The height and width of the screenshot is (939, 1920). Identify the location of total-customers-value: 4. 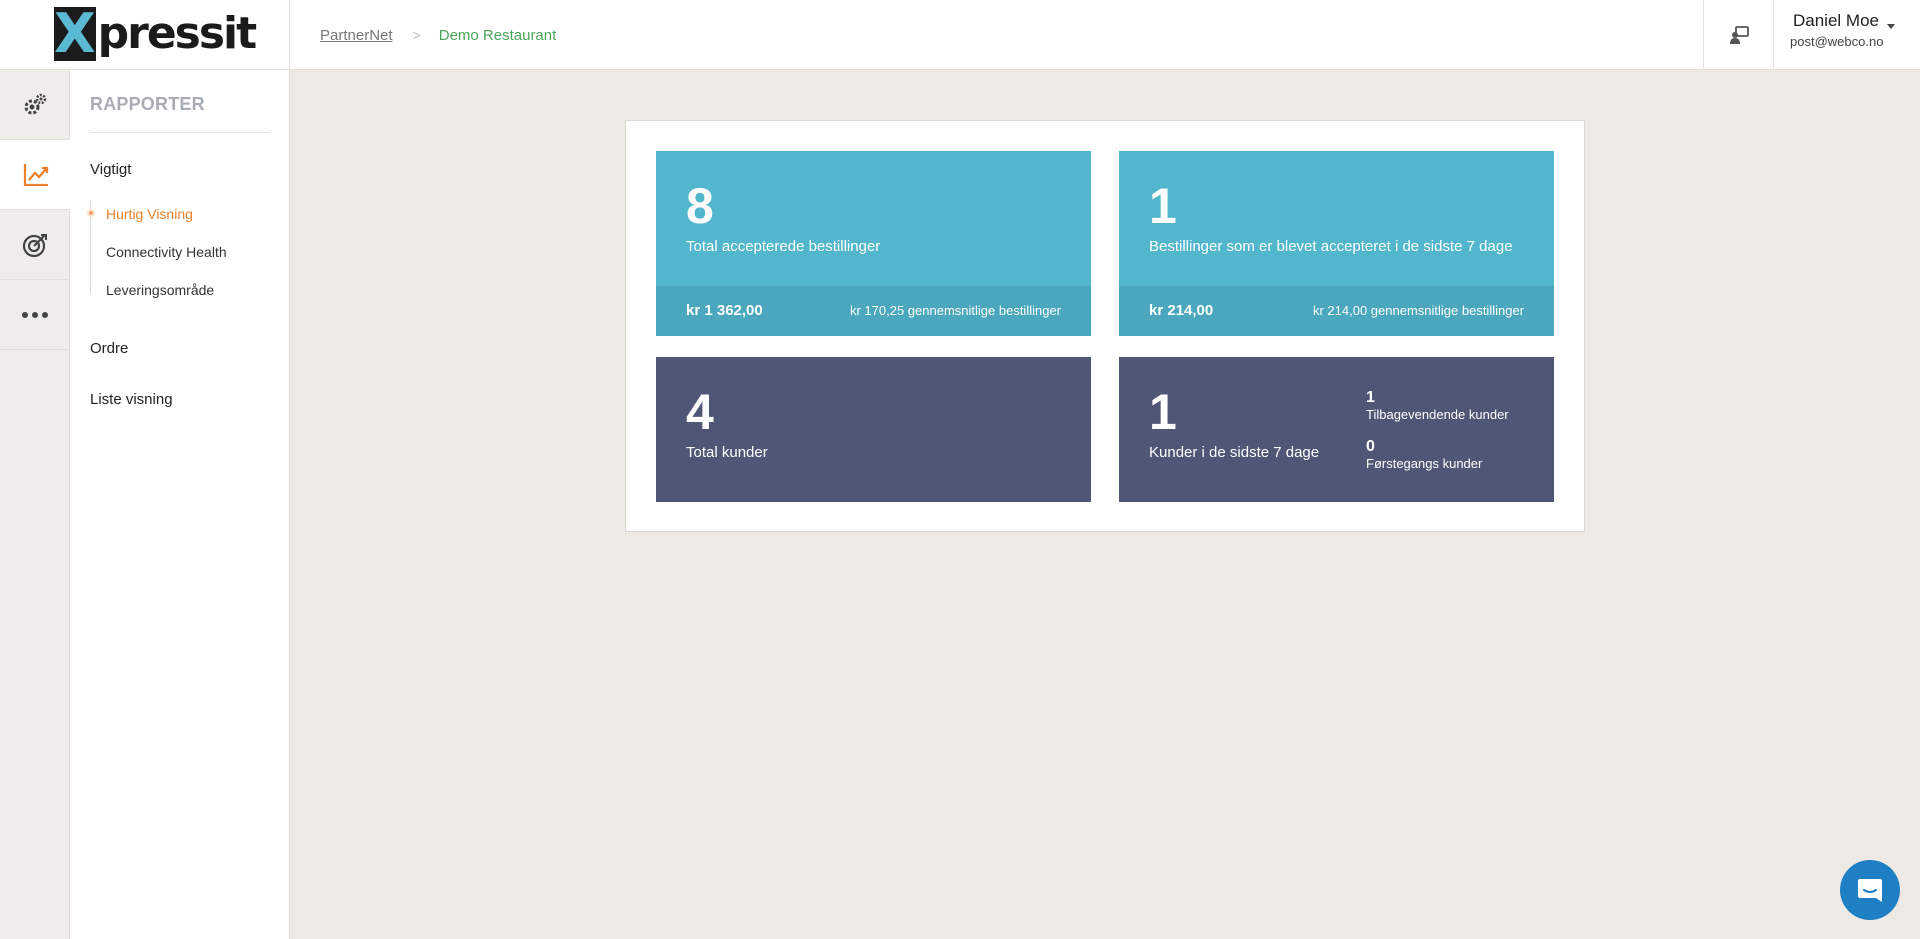
(700, 412).